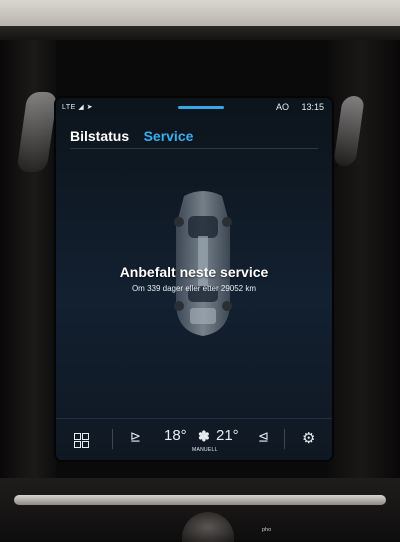  What do you see at coordinates (205, 450) in the screenshot?
I see `fan-mode-label: MANUELL` at bounding box center [205, 450].